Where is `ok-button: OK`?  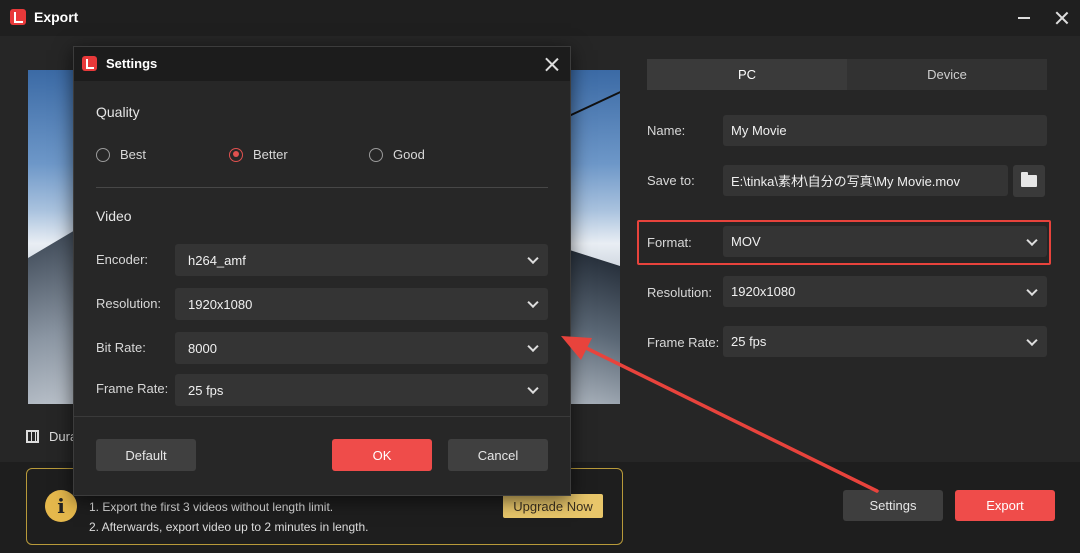
ok-button: OK is located at coordinates (382, 455).